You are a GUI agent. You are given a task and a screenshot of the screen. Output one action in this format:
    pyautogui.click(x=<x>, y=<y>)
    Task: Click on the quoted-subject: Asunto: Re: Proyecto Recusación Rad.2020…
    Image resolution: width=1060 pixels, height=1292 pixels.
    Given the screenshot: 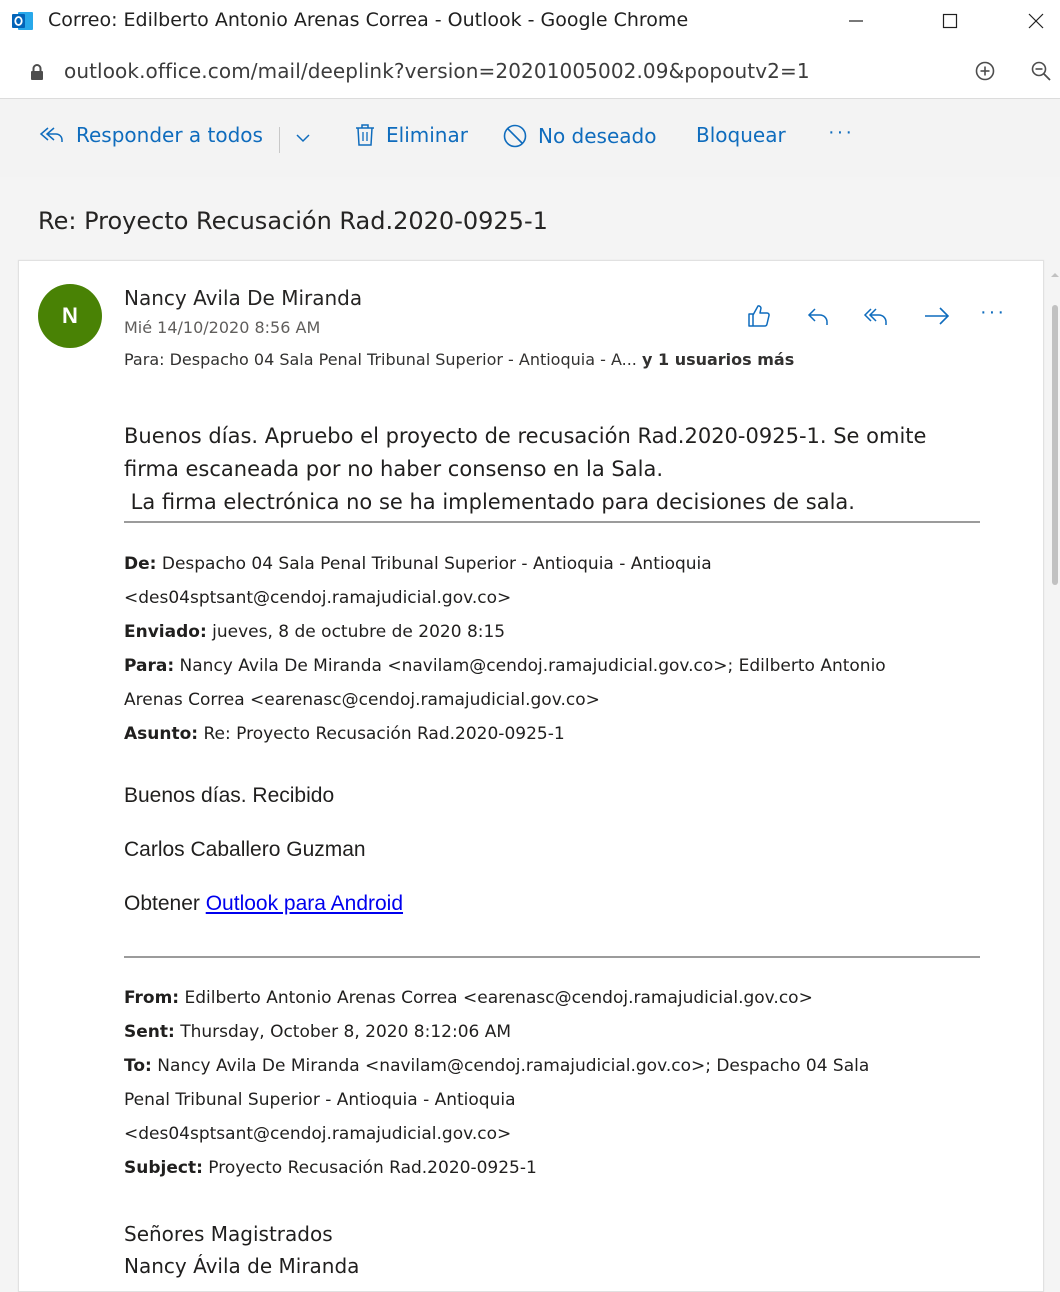 What is the action you would take?
    pyautogui.click(x=344, y=734)
    